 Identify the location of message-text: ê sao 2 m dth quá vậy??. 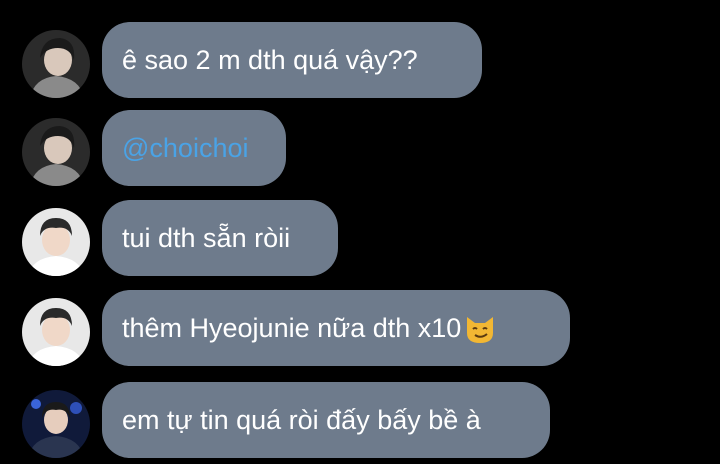
(270, 59).